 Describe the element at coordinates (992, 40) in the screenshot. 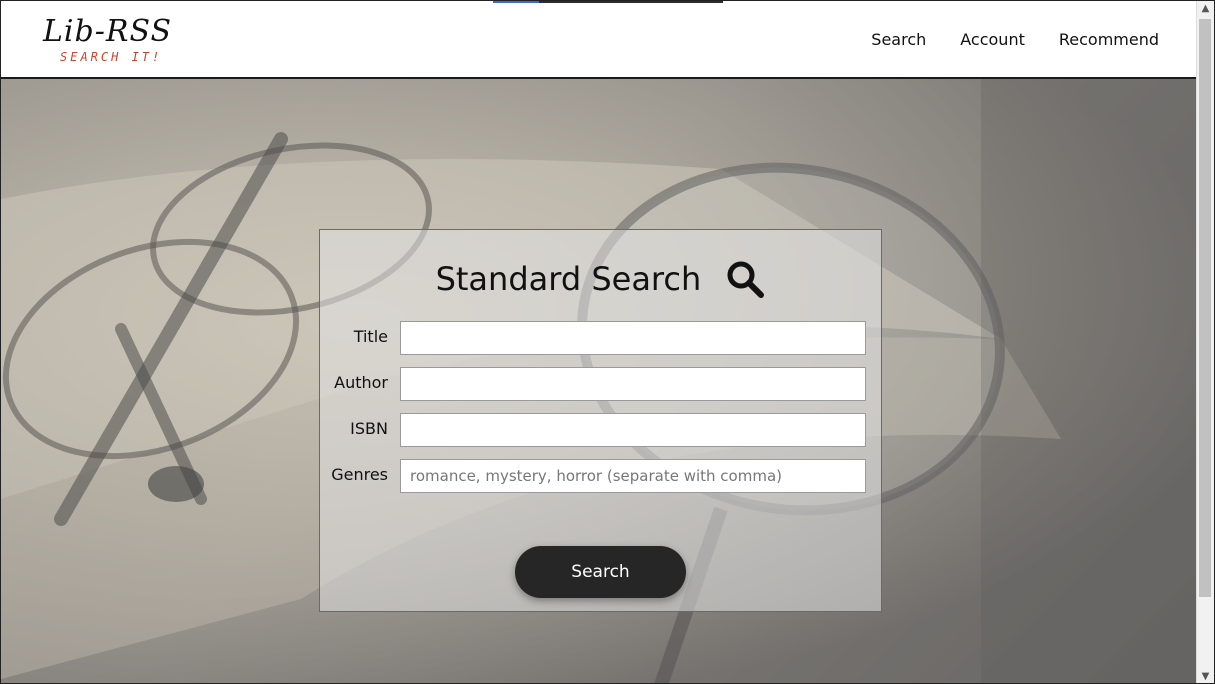

I see `nav-account-link: Account` at that location.